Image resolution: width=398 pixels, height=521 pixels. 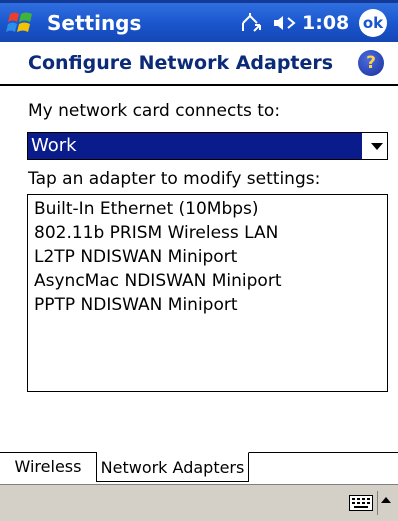 I want to click on tab-strip: Wireless Network Adapters, so click(x=199, y=468).